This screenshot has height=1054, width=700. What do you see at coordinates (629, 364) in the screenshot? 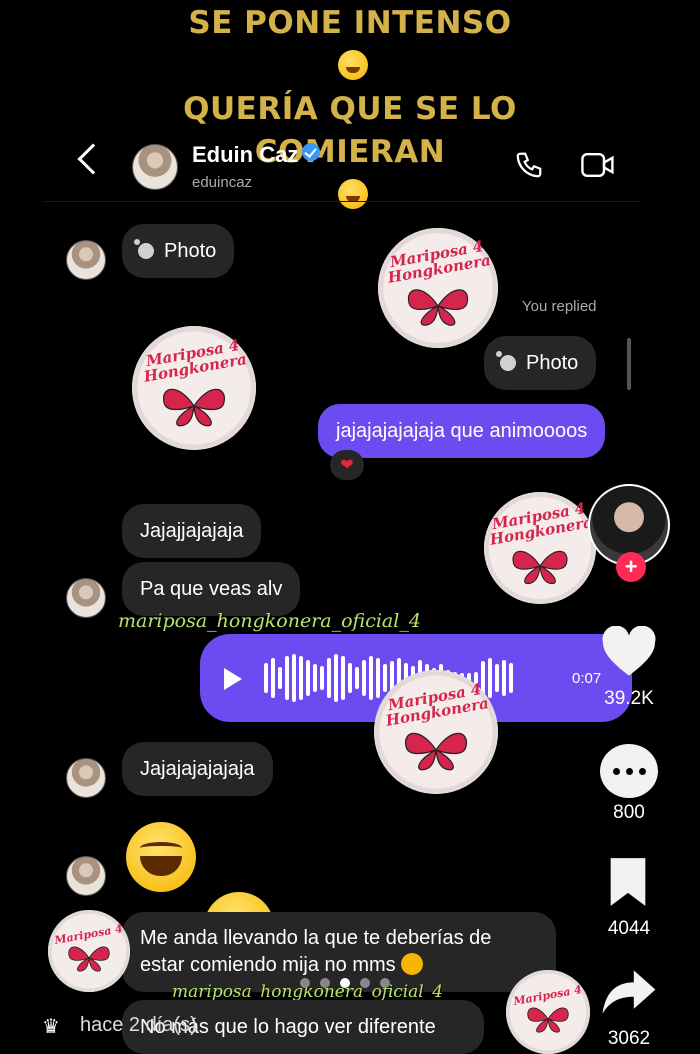
I see `reply-indicator-bar` at bounding box center [629, 364].